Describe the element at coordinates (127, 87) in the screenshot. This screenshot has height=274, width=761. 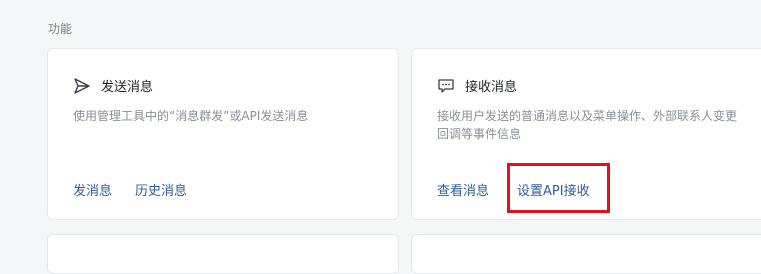
I see `send-message-title: 发送消息` at that location.